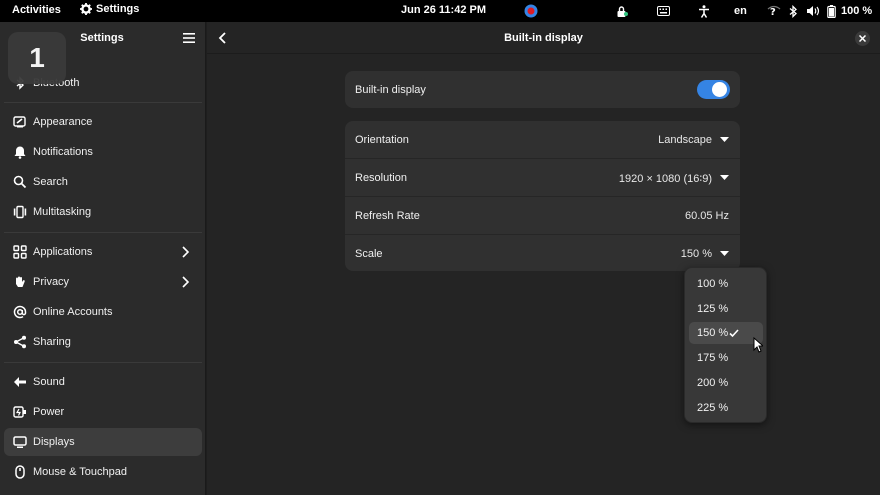 The image size is (880, 495). What do you see at coordinates (704, 11) in the screenshot?
I see `accessibility-icon` at bounding box center [704, 11].